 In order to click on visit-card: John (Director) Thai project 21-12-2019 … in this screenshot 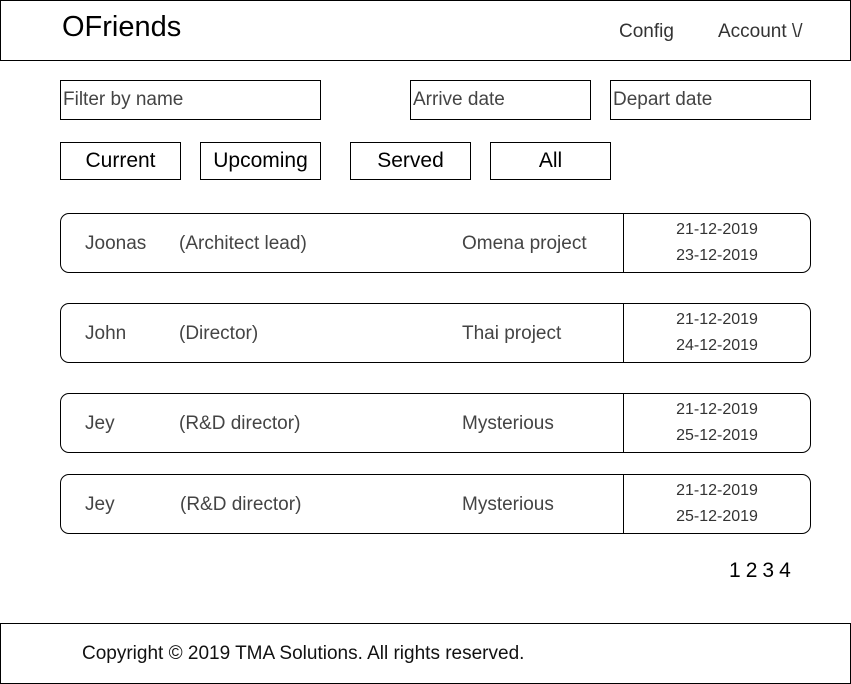, I will do `click(435, 333)`.